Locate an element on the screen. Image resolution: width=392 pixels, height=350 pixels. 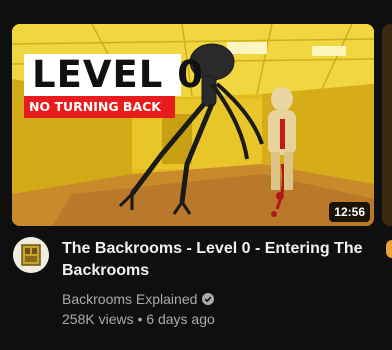
thumbnail-headline: LEVEL 0 is located at coordinates (113, 75).